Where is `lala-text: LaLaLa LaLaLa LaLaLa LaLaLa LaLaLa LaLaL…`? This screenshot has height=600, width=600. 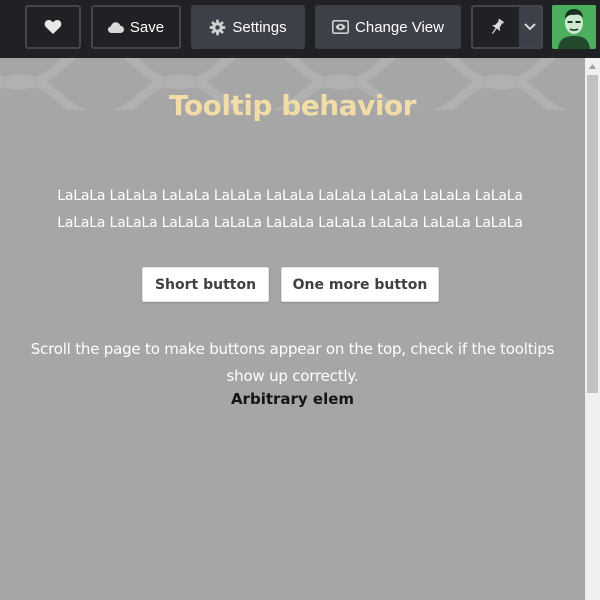 lala-text: LaLaLa LaLaLa LaLaLa LaLaLa LaLaLa LaLaL… is located at coordinates (290, 210).